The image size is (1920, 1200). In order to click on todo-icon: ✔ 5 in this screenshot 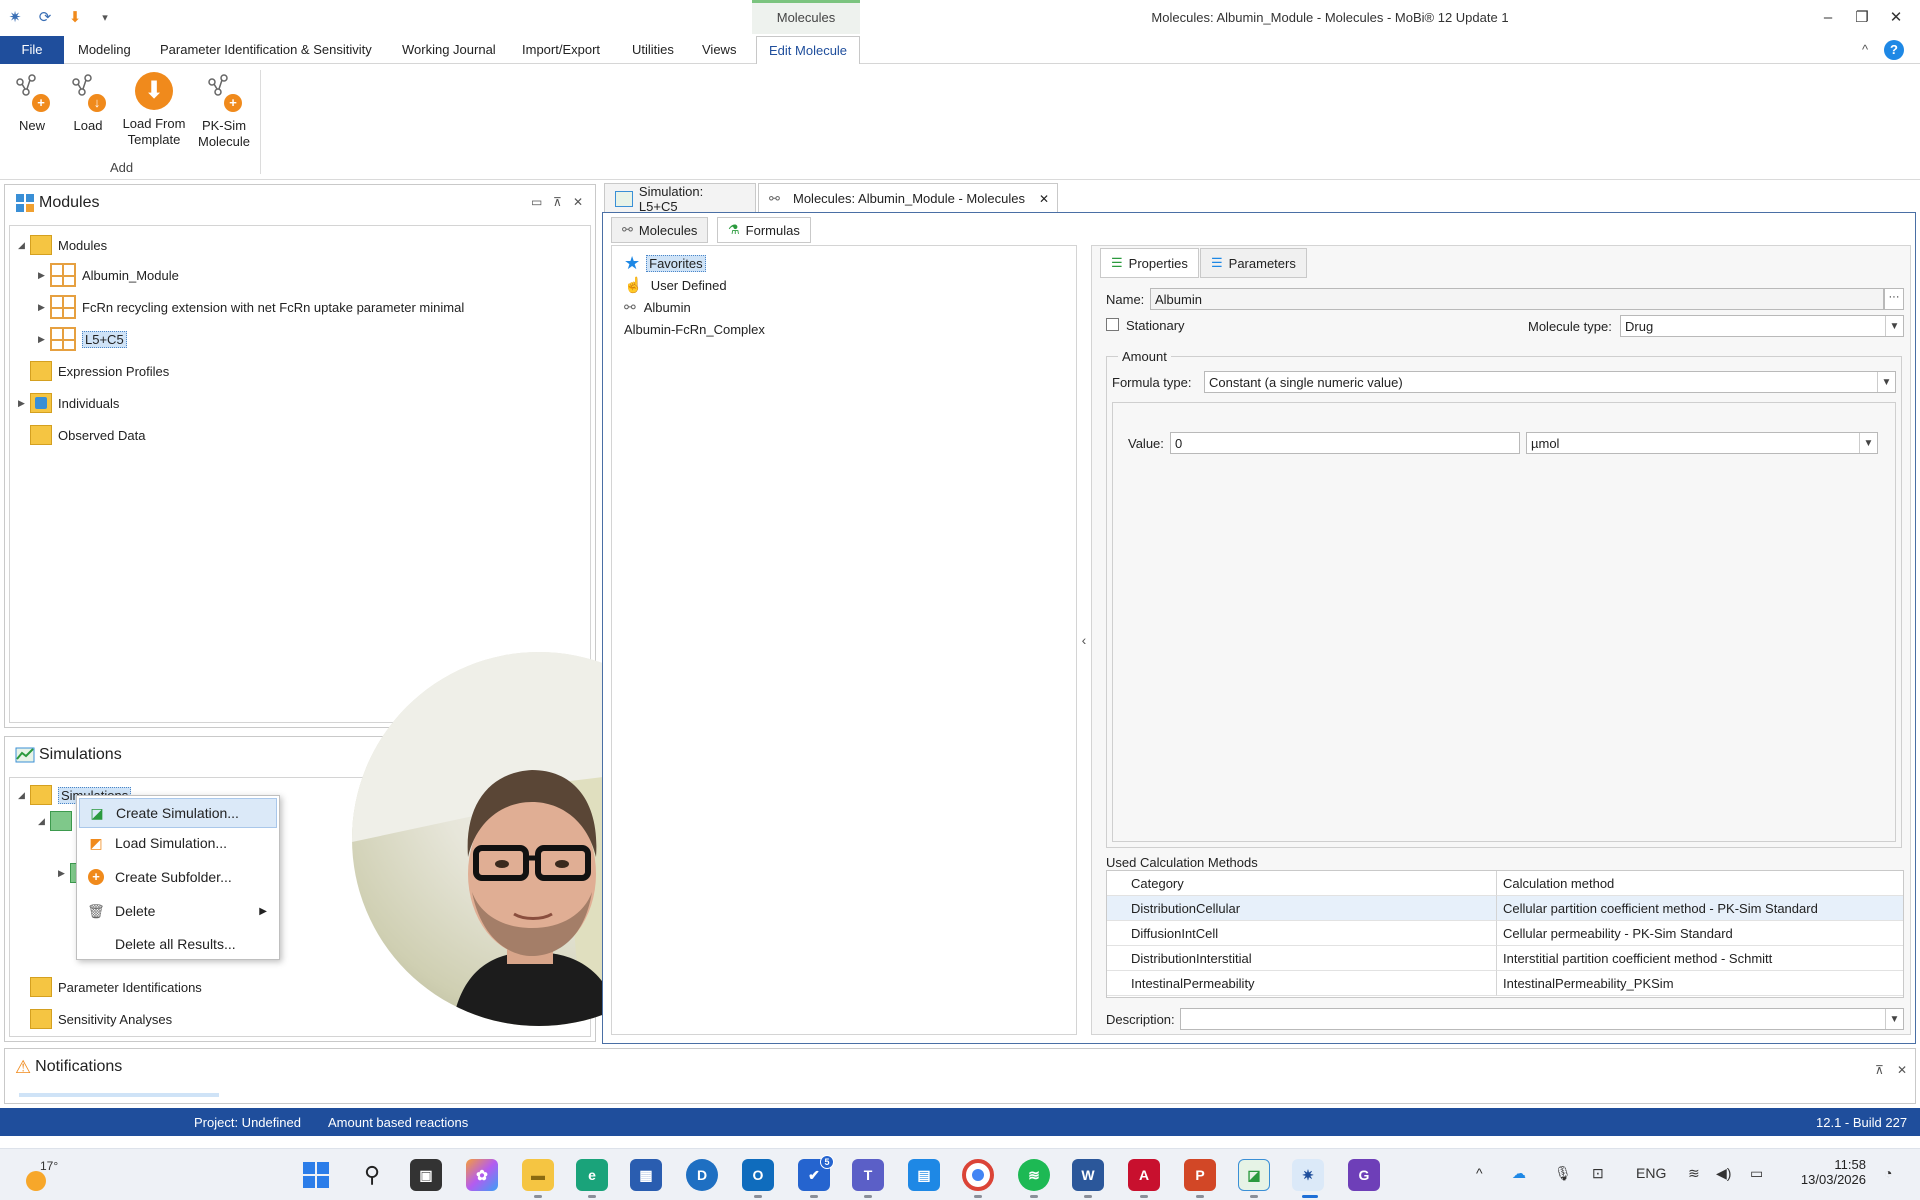, I will do `click(816, 1173)`.